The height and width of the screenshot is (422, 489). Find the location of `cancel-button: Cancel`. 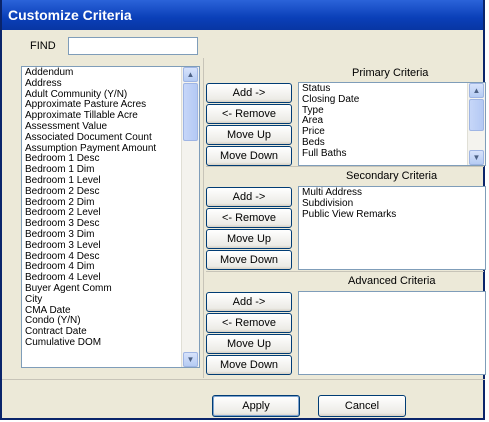

cancel-button: Cancel is located at coordinates (362, 406).